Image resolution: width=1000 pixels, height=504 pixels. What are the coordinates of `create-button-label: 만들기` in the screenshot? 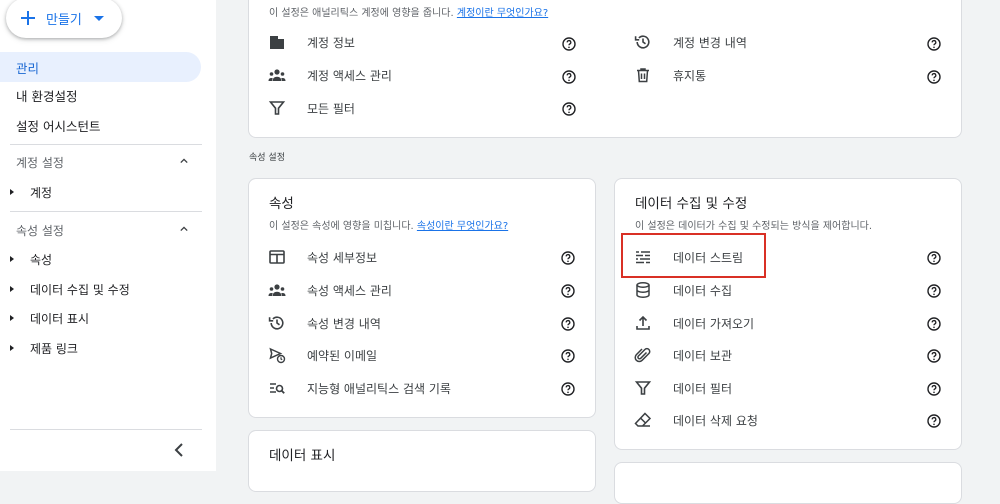 It's located at (64, 20).